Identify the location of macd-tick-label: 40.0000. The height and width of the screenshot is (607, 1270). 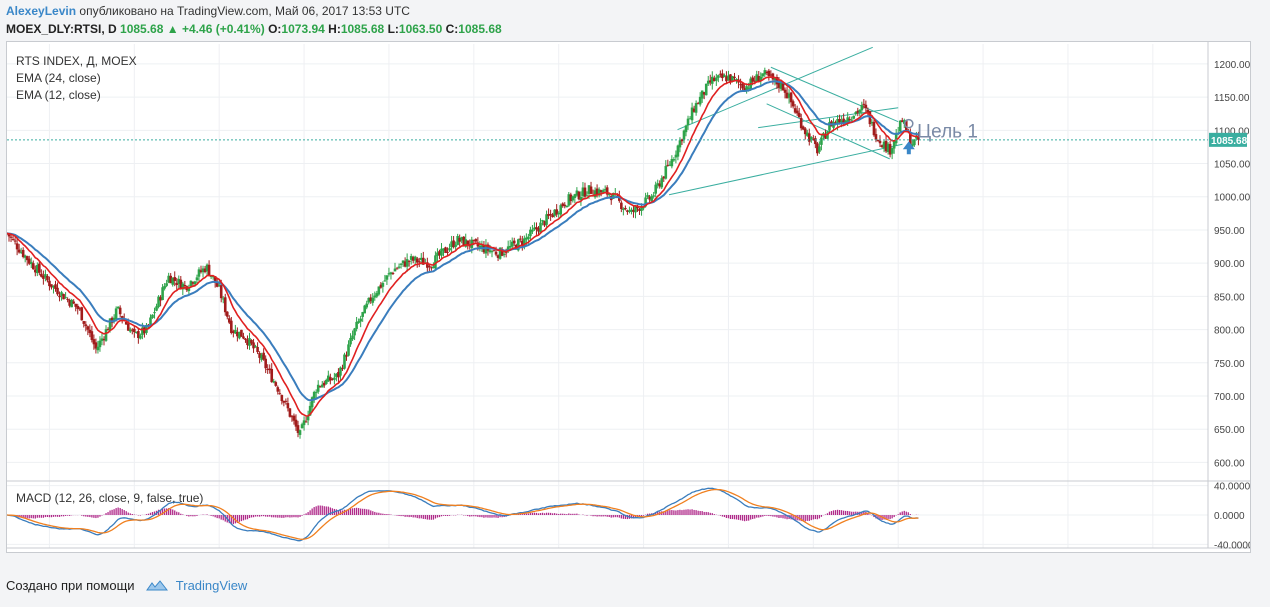
(1232, 487).